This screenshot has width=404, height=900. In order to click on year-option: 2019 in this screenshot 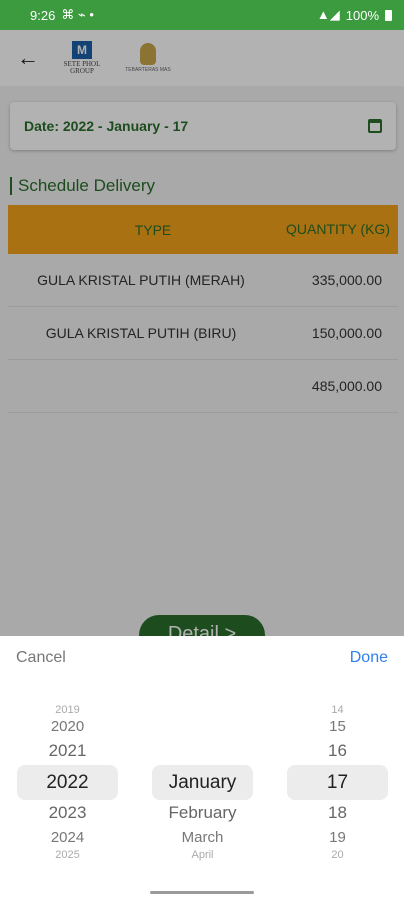, I will do `click(67, 710)`.